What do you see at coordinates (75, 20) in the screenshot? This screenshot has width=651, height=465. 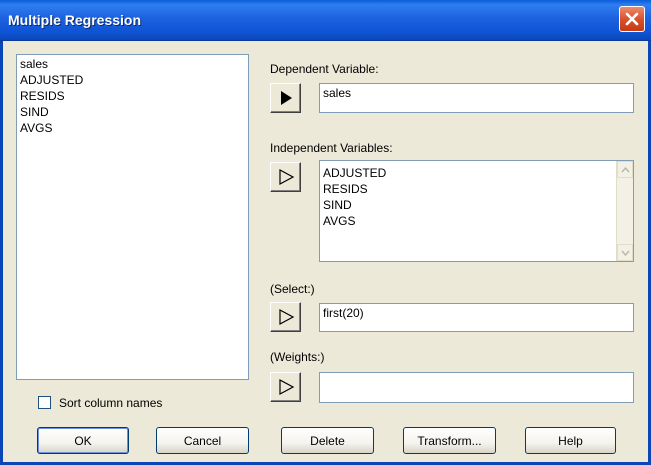 I see `window-title: Multiple Regression` at bounding box center [75, 20].